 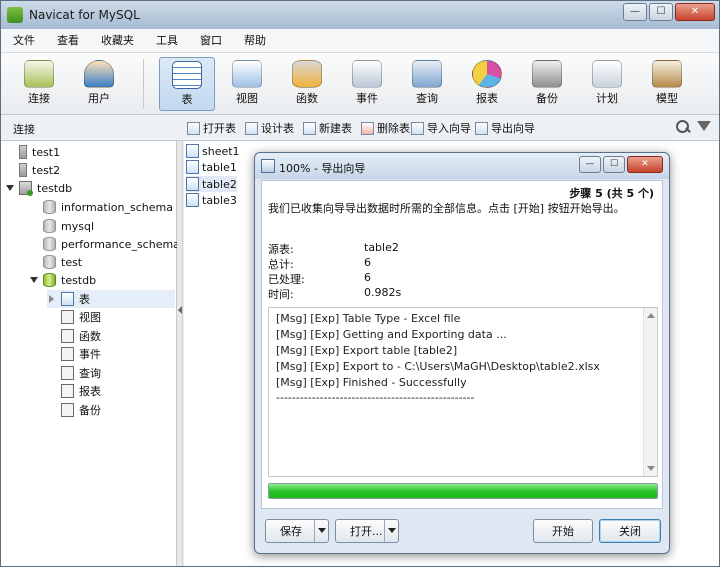 I want to click on tree-item-label: 视图, so click(x=90, y=317).